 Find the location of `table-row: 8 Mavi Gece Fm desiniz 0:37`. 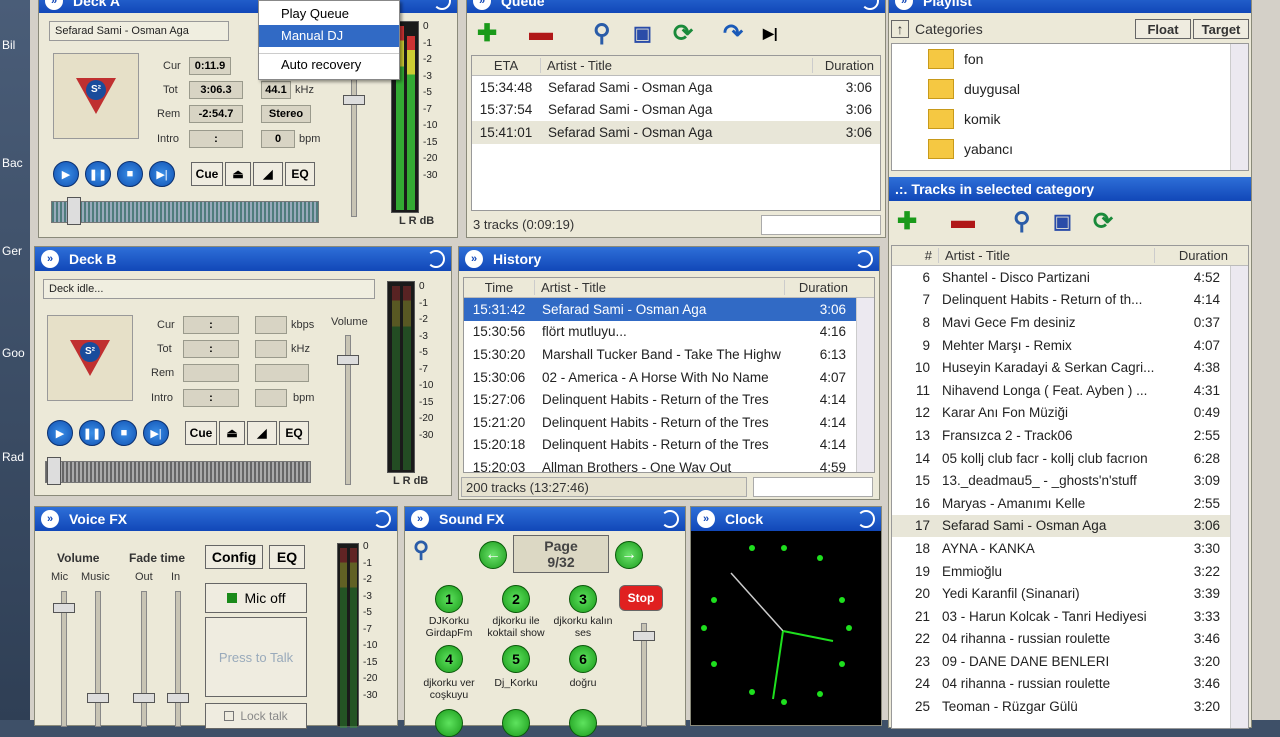

table-row: 8 Mavi Gece Fm desiniz 0:37 is located at coordinates (1070, 322).